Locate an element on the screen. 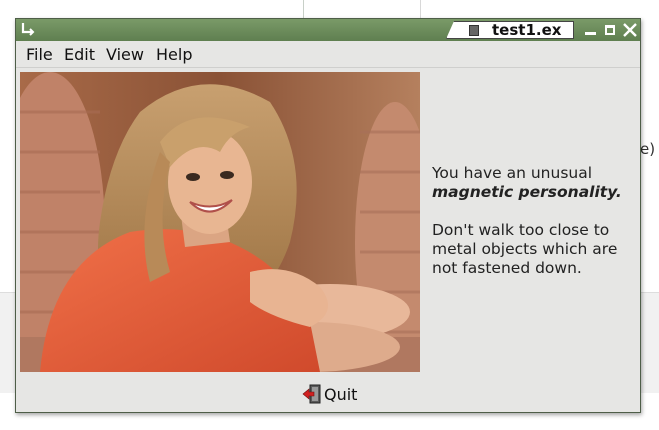  maximize-icon is located at coordinates (610, 30).